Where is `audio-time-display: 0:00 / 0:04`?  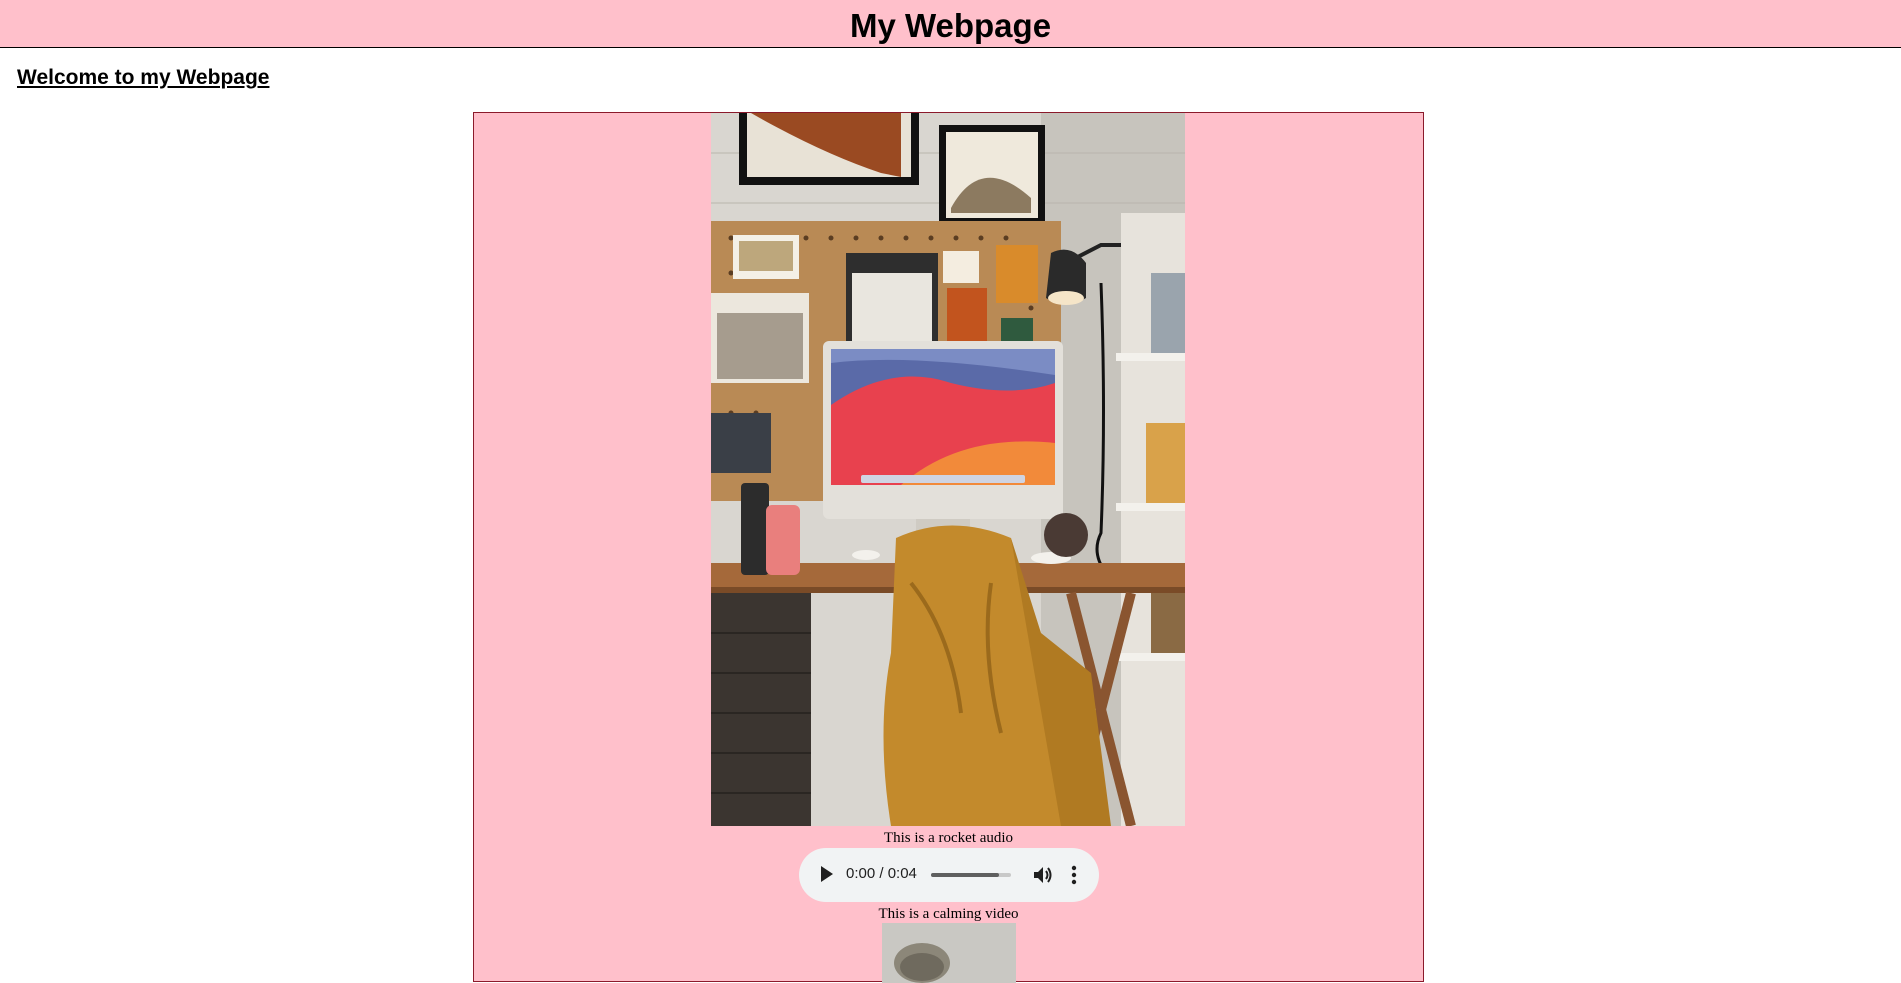 audio-time-display: 0:00 / 0:04 is located at coordinates (881, 873).